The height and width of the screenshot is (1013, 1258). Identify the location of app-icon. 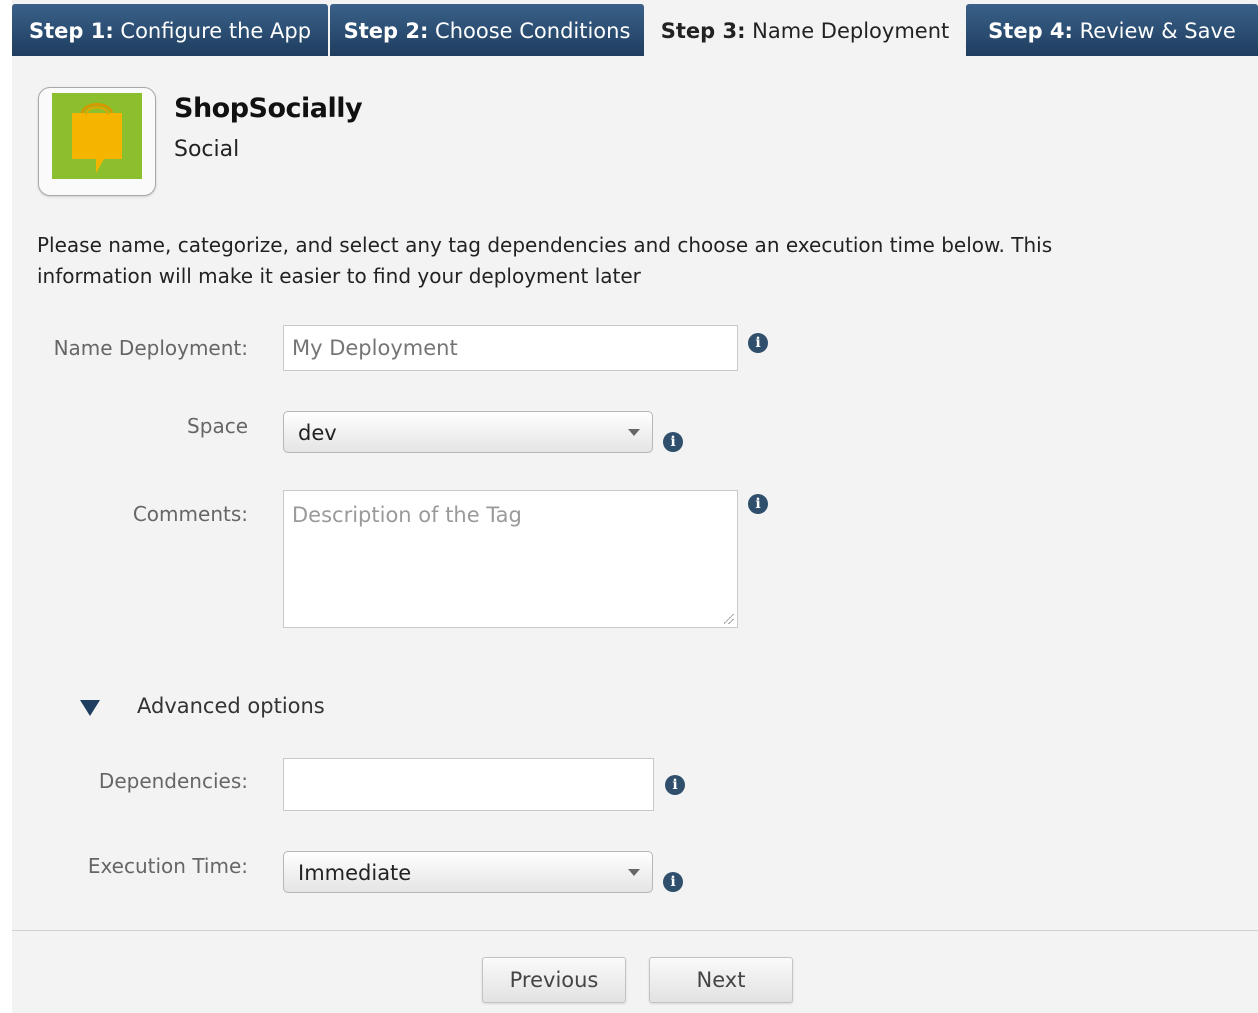
(97, 141).